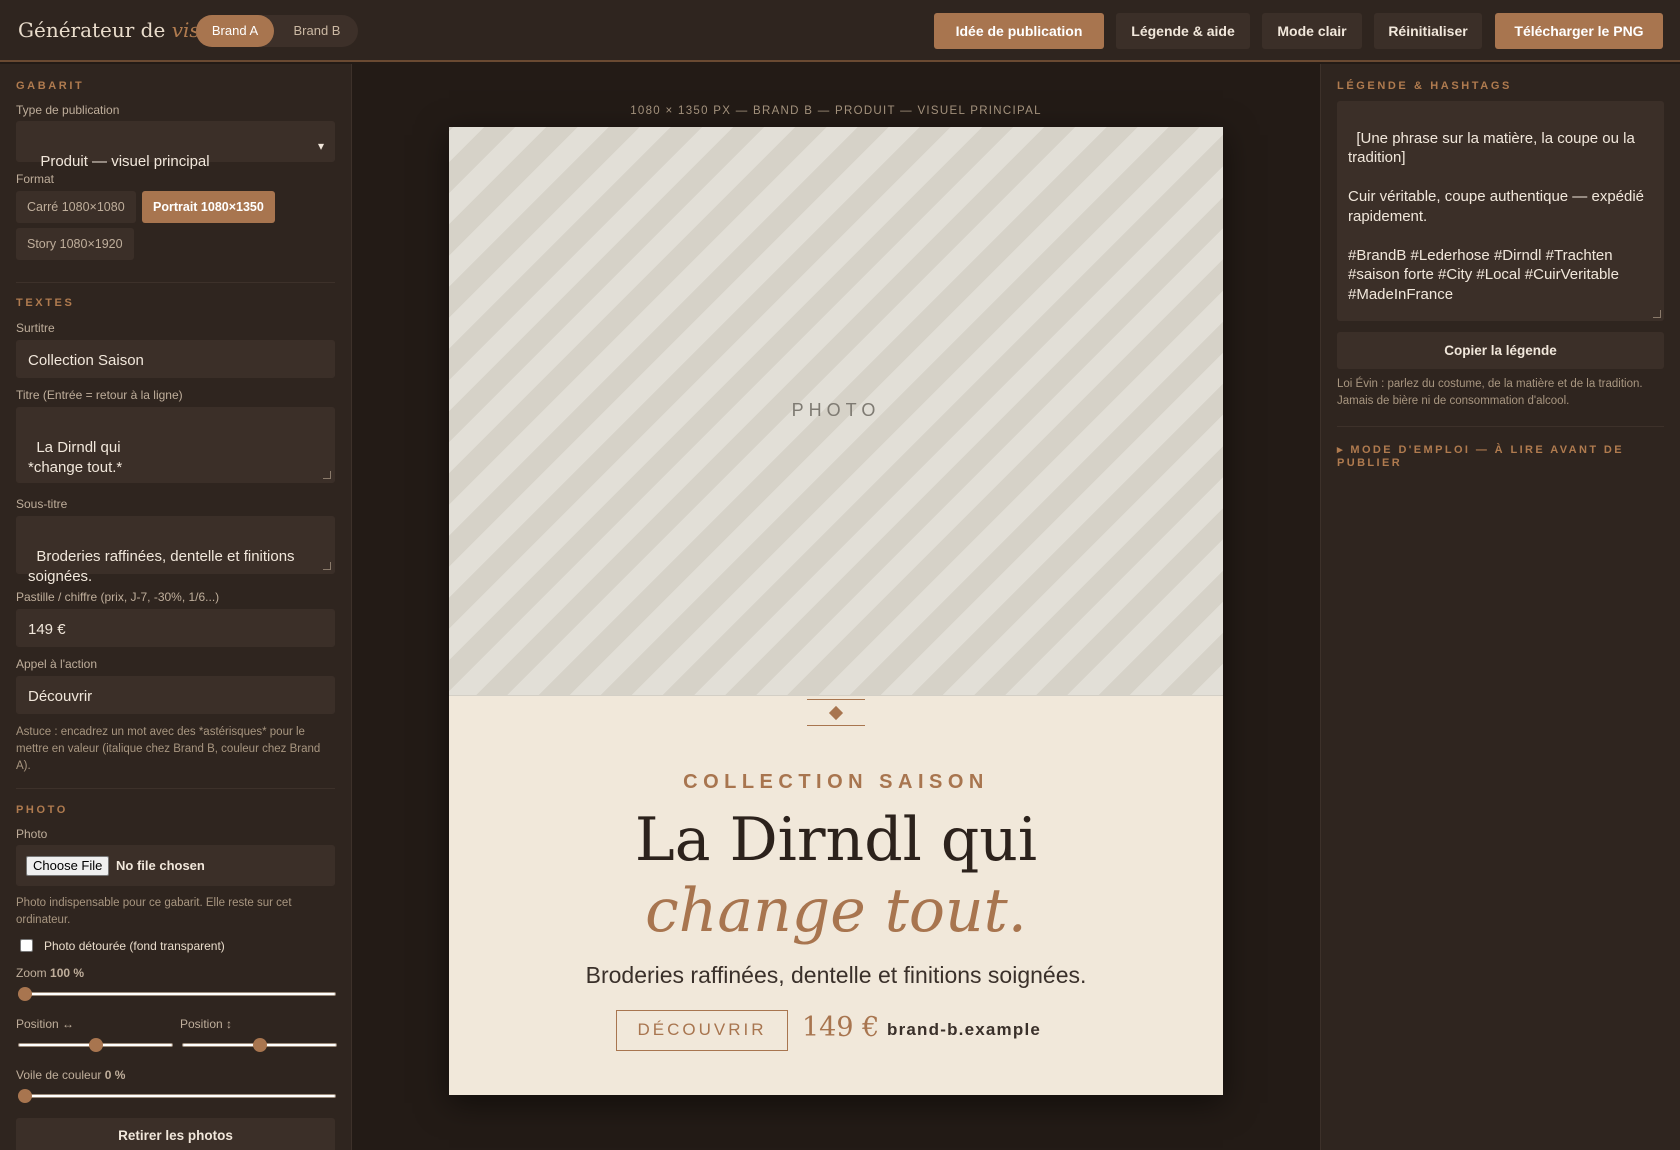  I want to click on format-square-button: Carré 1080×1080, so click(76, 207).